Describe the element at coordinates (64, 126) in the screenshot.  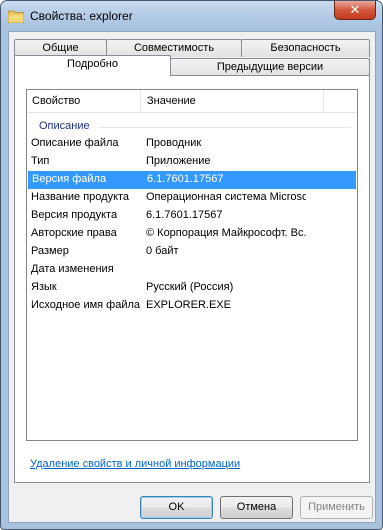
I see `group-title: Описание` at that location.